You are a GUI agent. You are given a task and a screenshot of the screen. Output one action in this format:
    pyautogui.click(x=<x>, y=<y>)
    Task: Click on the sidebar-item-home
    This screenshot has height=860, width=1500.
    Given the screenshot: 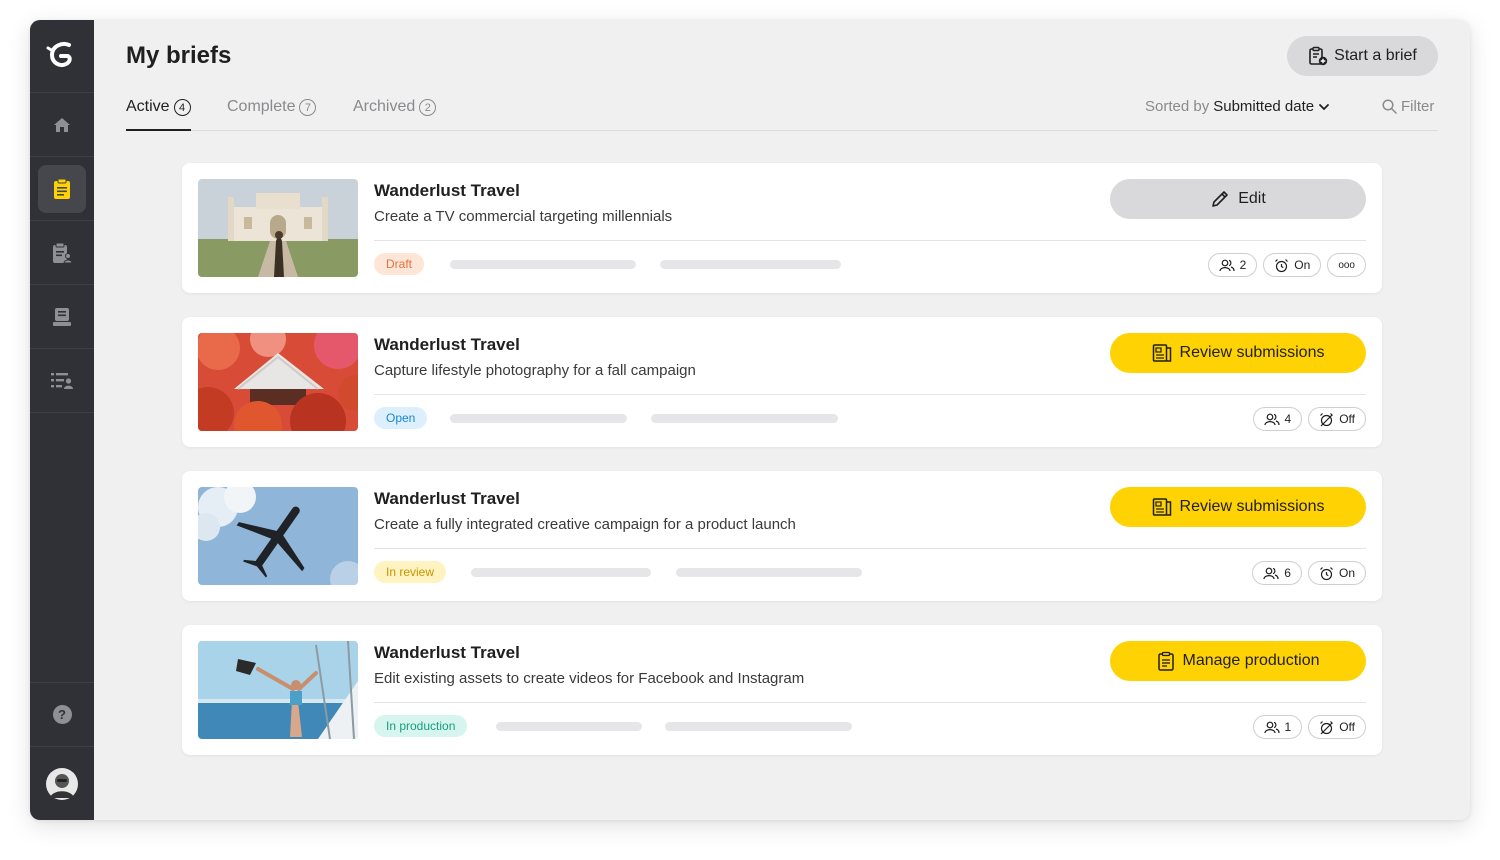 What is the action you would take?
    pyautogui.click(x=62, y=125)
    